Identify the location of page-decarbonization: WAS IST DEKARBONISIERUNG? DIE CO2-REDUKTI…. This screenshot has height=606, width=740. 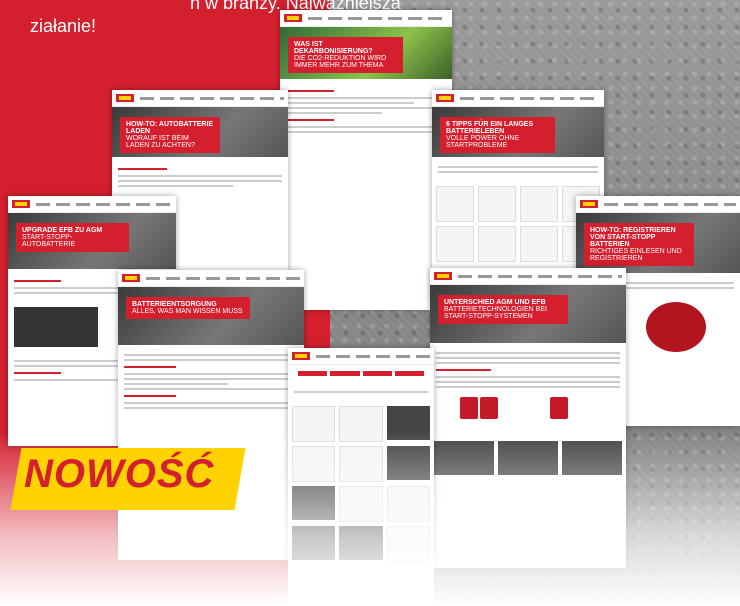
(366, 160).